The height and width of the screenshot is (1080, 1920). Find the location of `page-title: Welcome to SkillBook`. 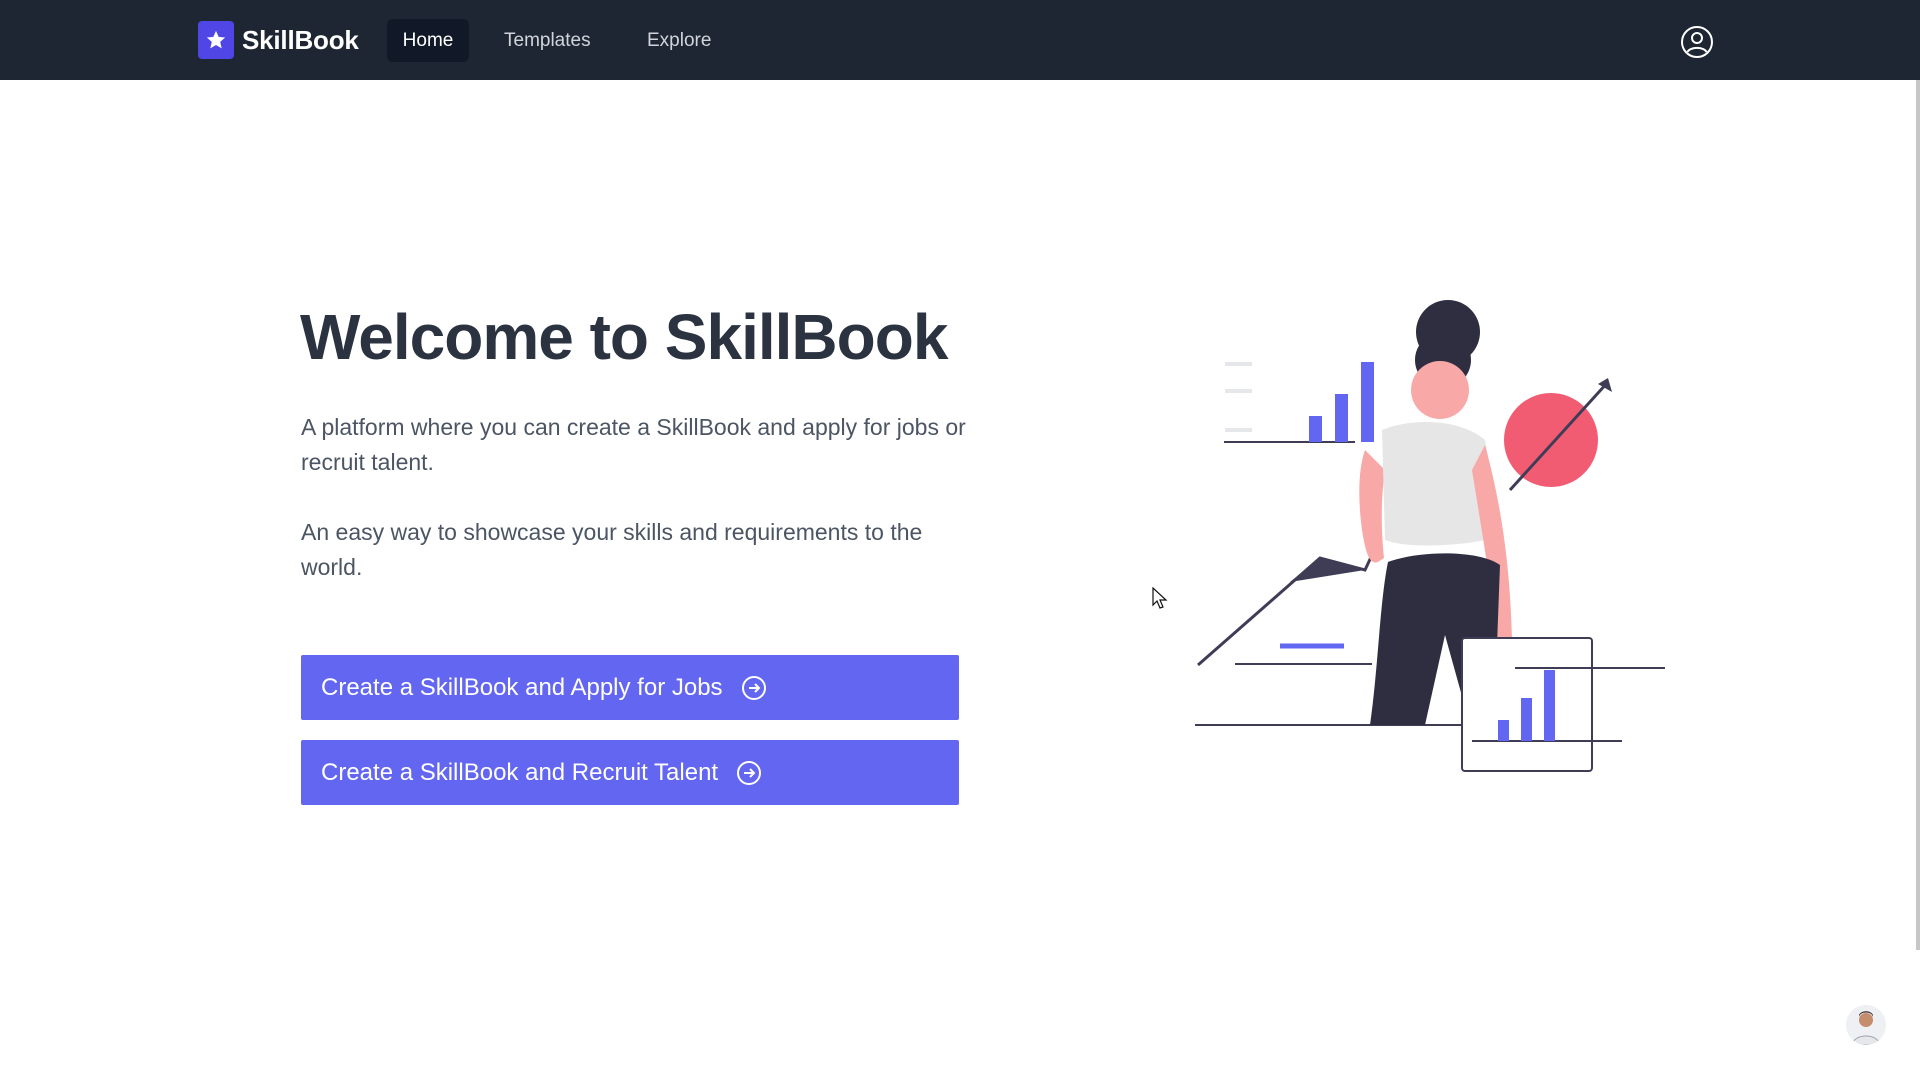

page-title: Welcome to SkillBook is located at coordinates (624, 337).